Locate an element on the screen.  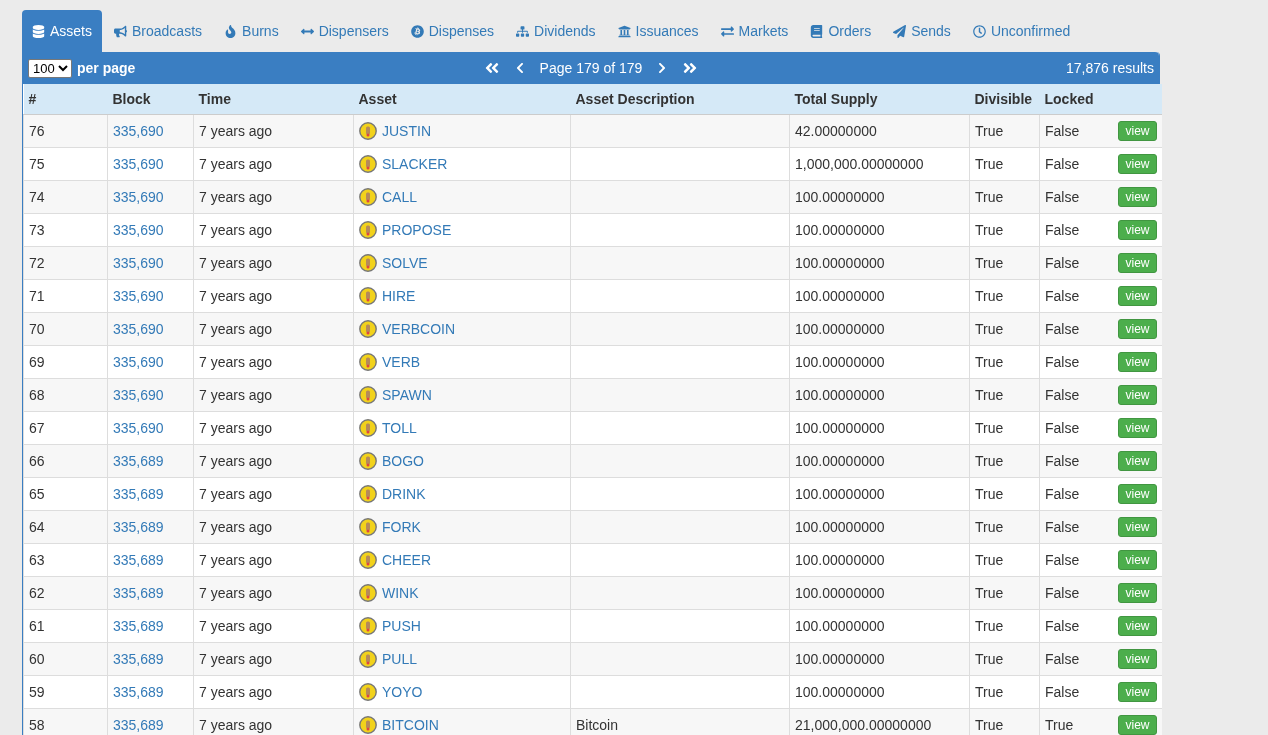
tab: Orders is located at coordinates (841, 31).